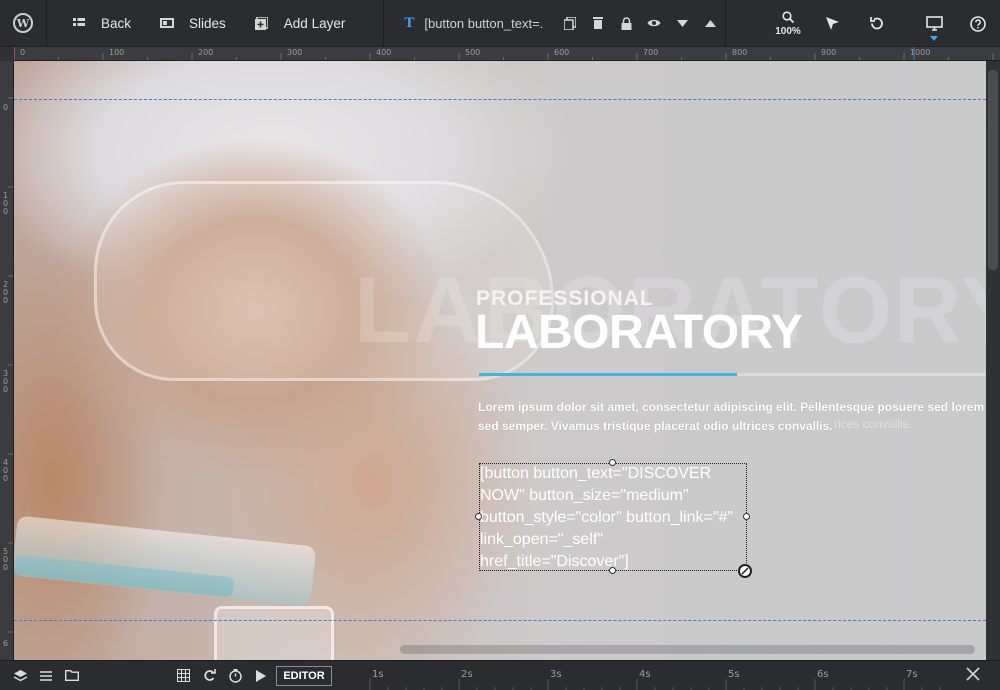 This screenshot has width=1000, height=690. What do you see at coordinates (261, 676) in the screenshot?
I see `play-icon` at bounding box center [261, 676].